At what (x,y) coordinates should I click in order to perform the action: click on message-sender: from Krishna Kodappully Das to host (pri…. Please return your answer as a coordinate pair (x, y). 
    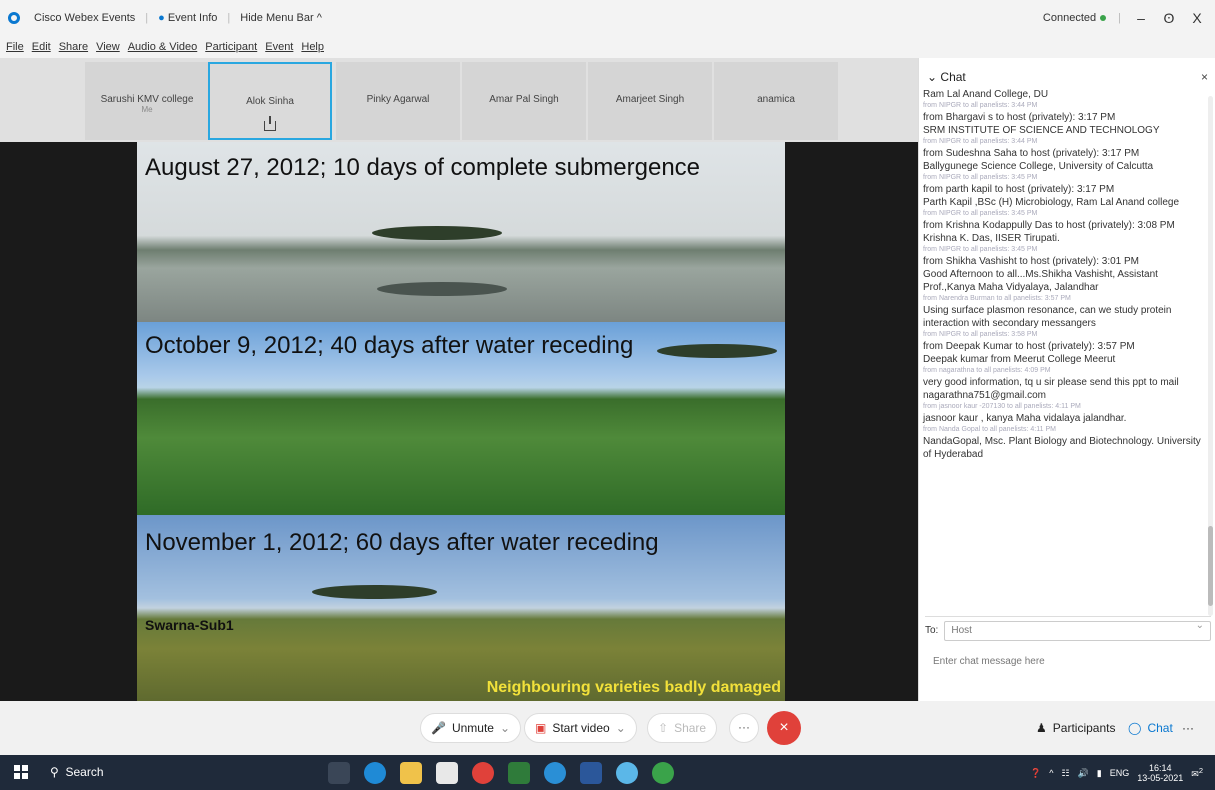
    Looking at the image, I should click on (1049, 225).